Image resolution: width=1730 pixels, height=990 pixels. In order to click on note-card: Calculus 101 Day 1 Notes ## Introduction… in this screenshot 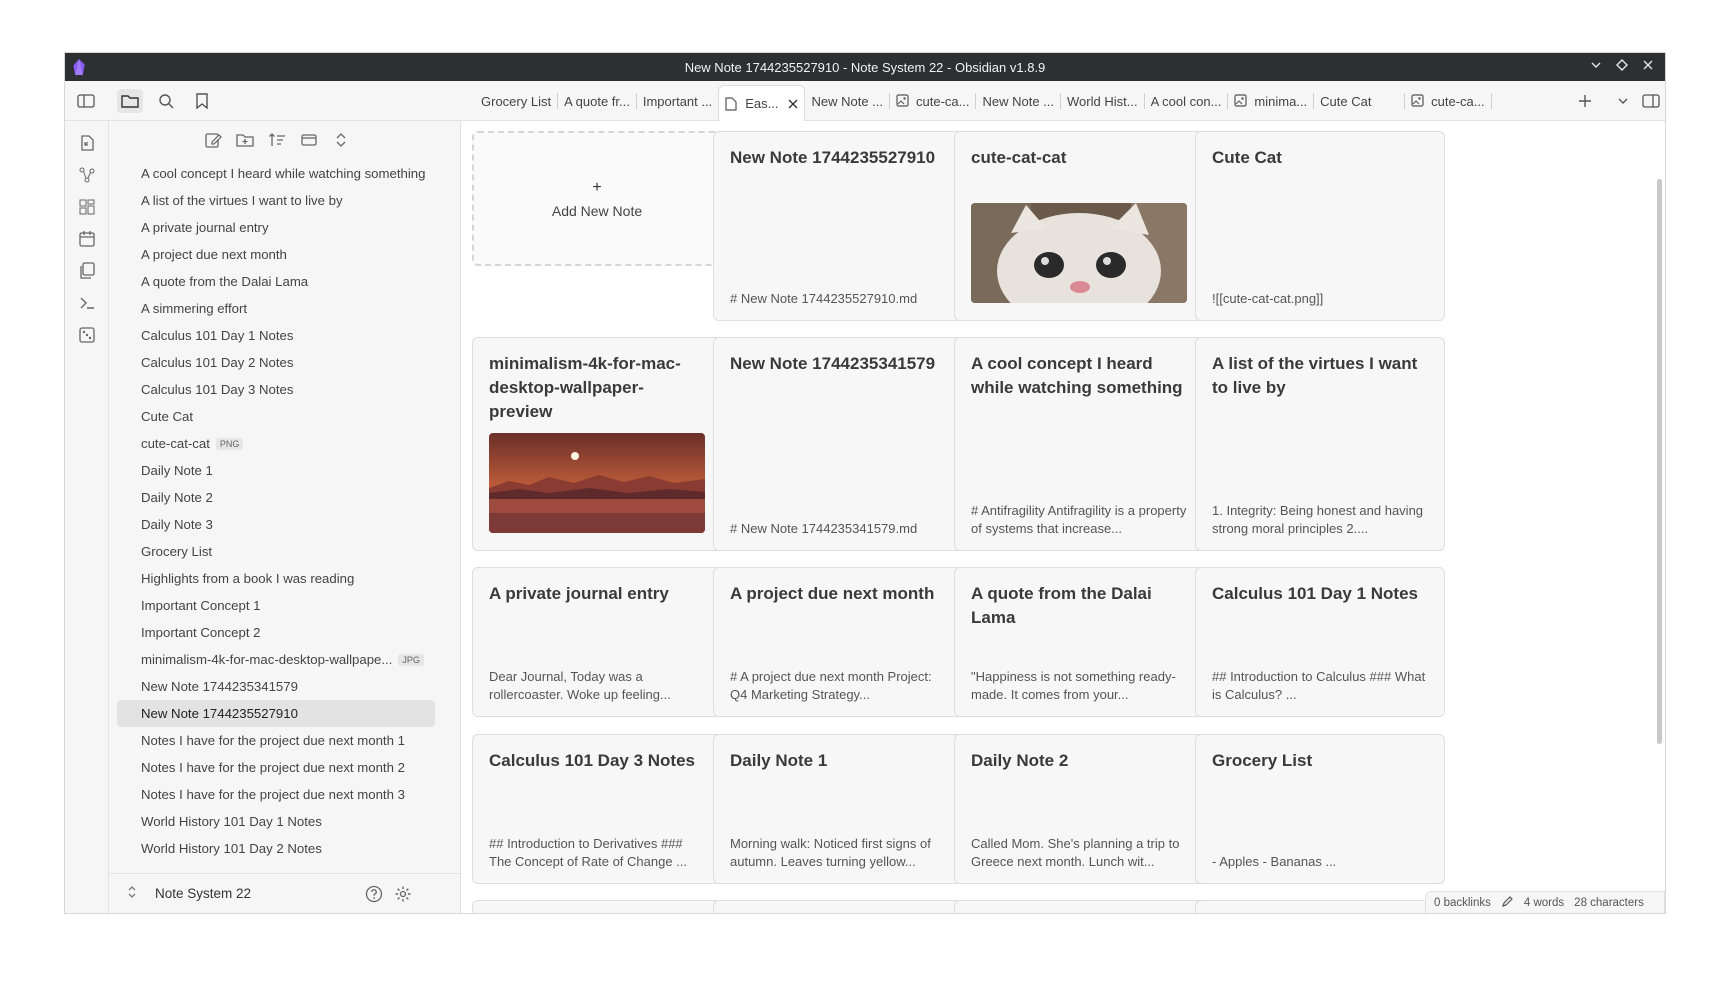, I will do `click(1320, 642)`.